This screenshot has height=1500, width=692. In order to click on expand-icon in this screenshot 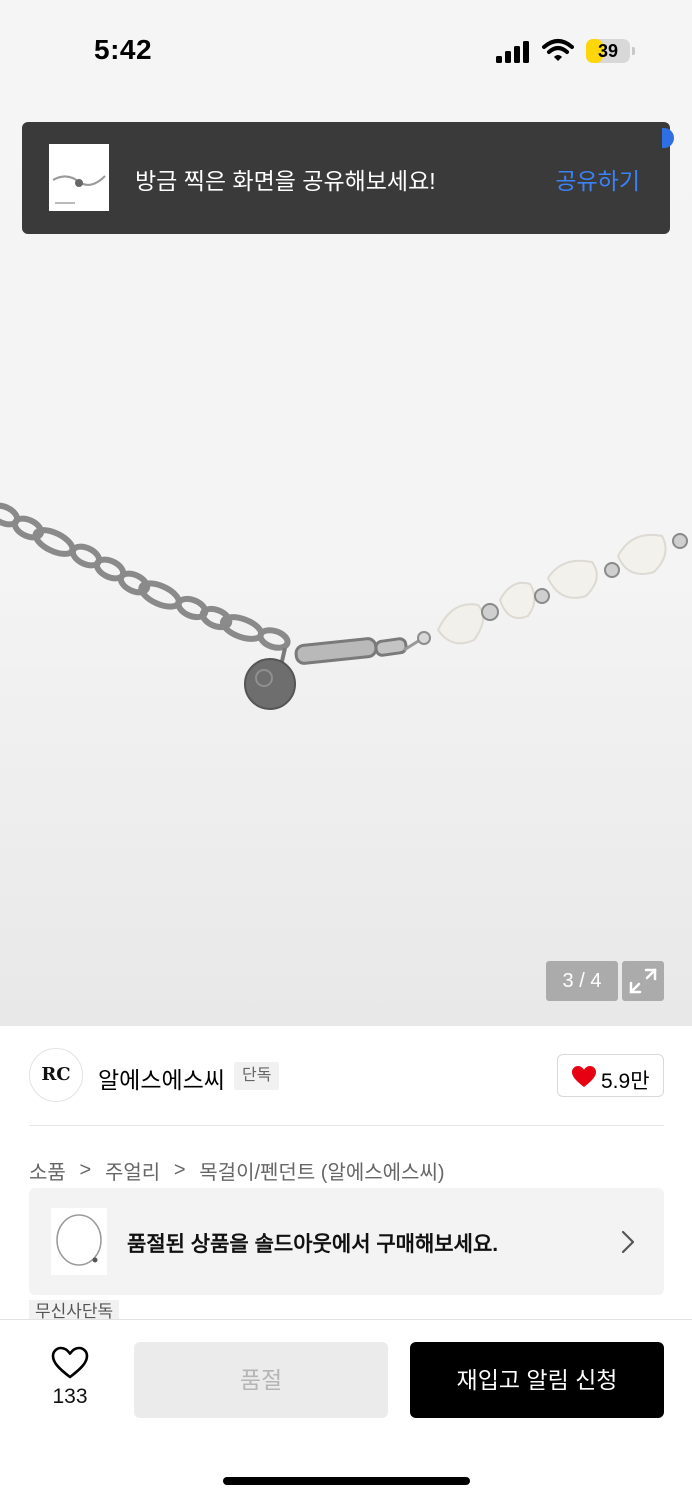, I will do `click(643, 981)`.